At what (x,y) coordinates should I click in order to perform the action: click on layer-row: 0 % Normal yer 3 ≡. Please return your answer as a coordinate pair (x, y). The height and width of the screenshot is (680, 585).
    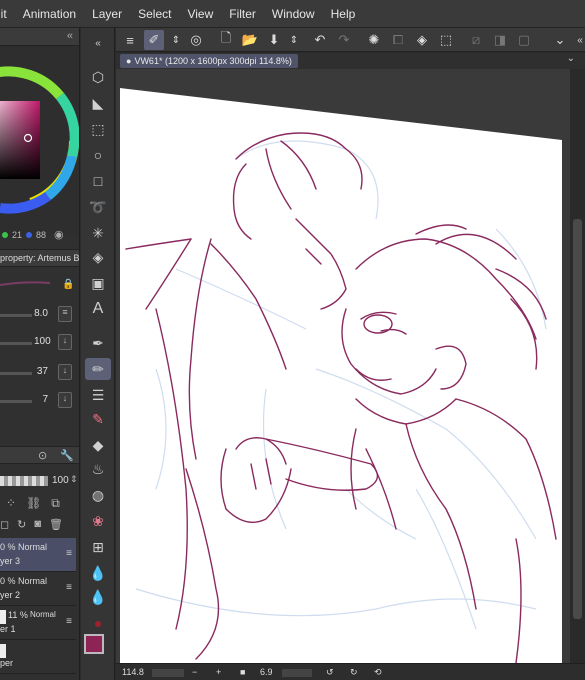
    Looking at the image, I should click on (38, 555).